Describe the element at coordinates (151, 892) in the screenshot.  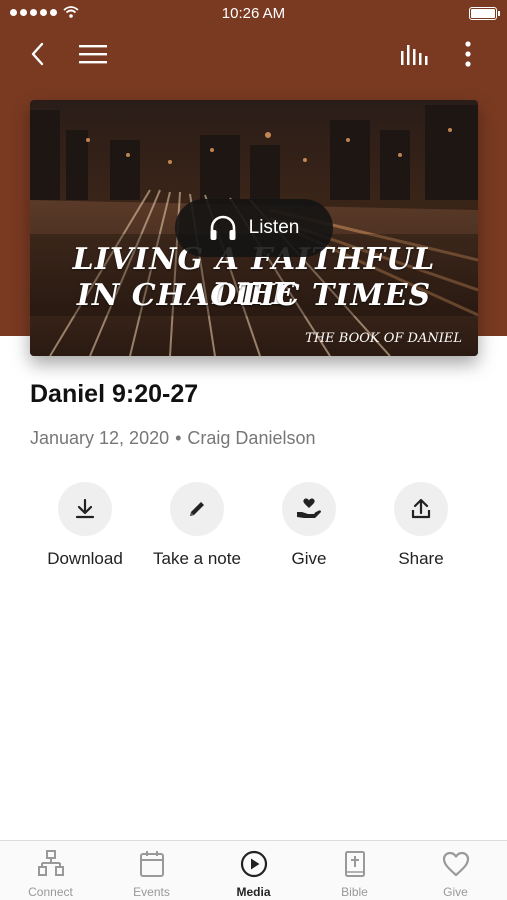
I see `tab-events-label: Events` at that location.